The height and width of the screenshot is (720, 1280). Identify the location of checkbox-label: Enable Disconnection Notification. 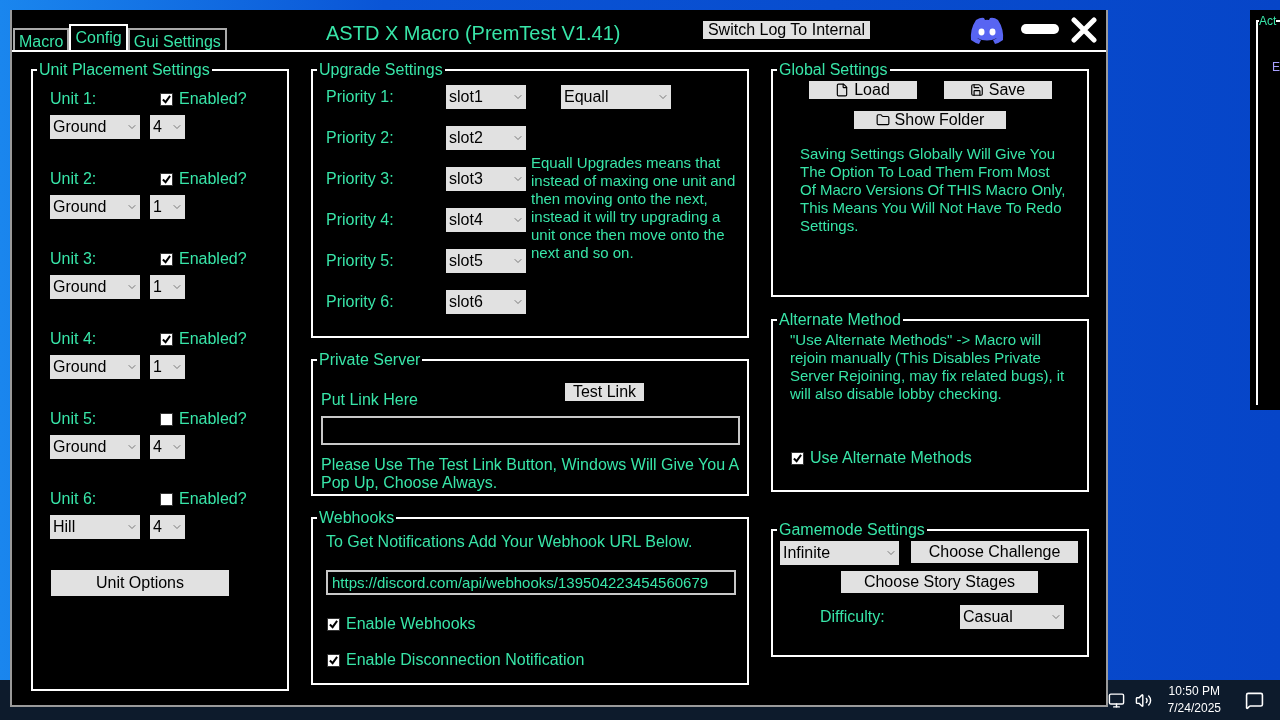
(465, 660).